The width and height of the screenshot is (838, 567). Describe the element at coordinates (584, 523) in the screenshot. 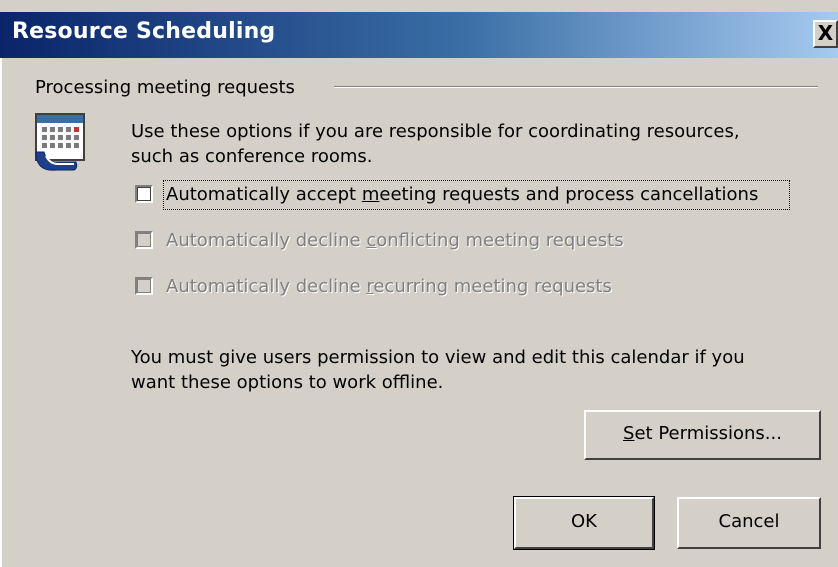

I see `ok-button: OK` at that location.